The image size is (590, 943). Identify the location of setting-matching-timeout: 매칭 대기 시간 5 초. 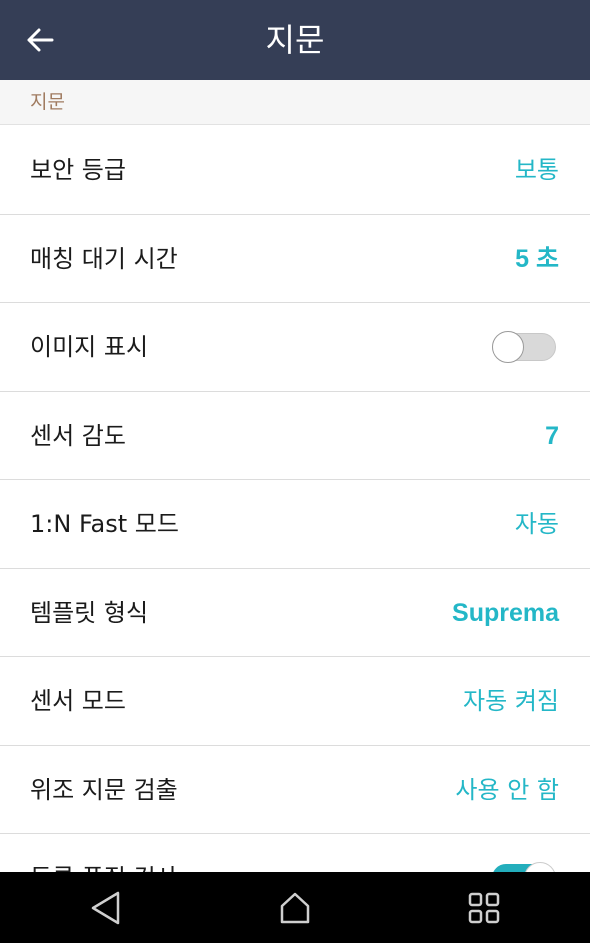
(295, 259).